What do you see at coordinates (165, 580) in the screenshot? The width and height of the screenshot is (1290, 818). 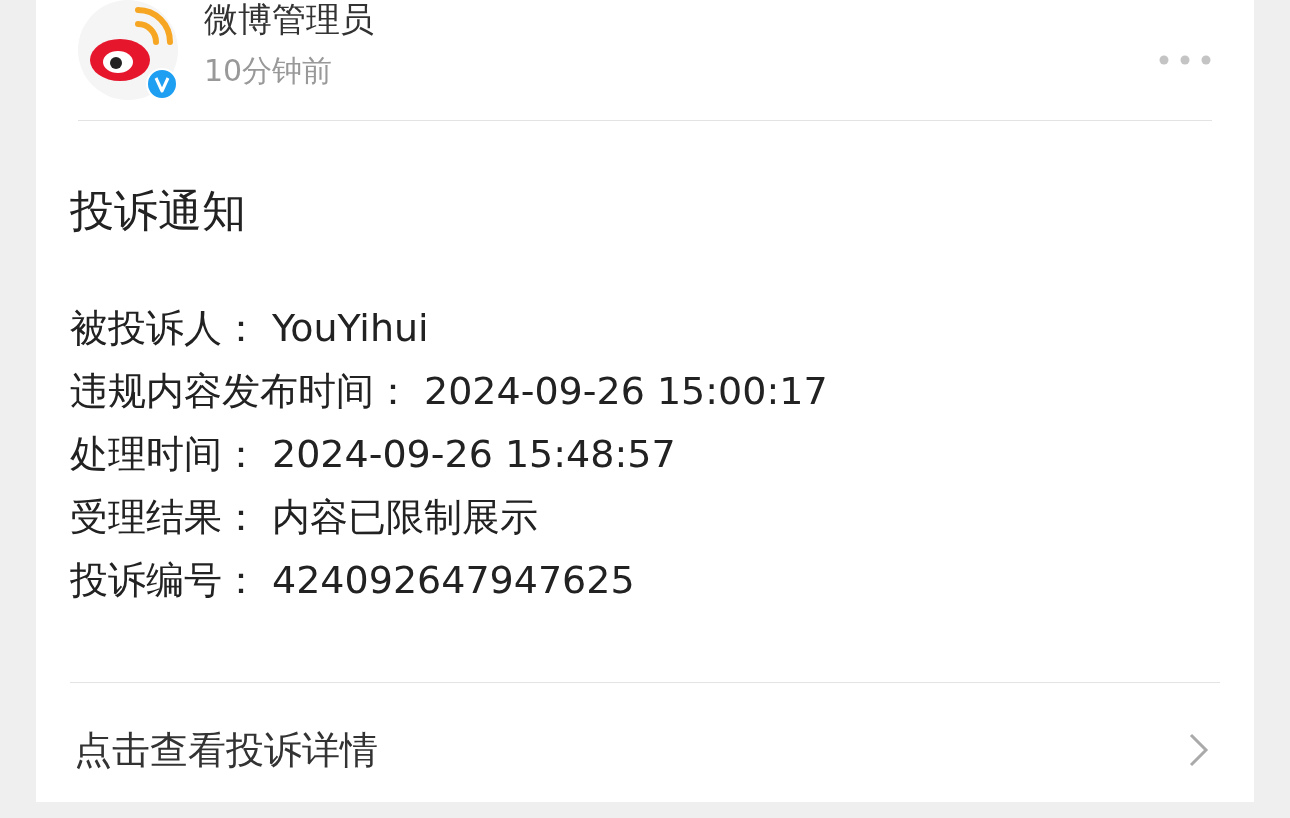 I see `field-label: 投诉编号：` at bounding box center [165, 580].